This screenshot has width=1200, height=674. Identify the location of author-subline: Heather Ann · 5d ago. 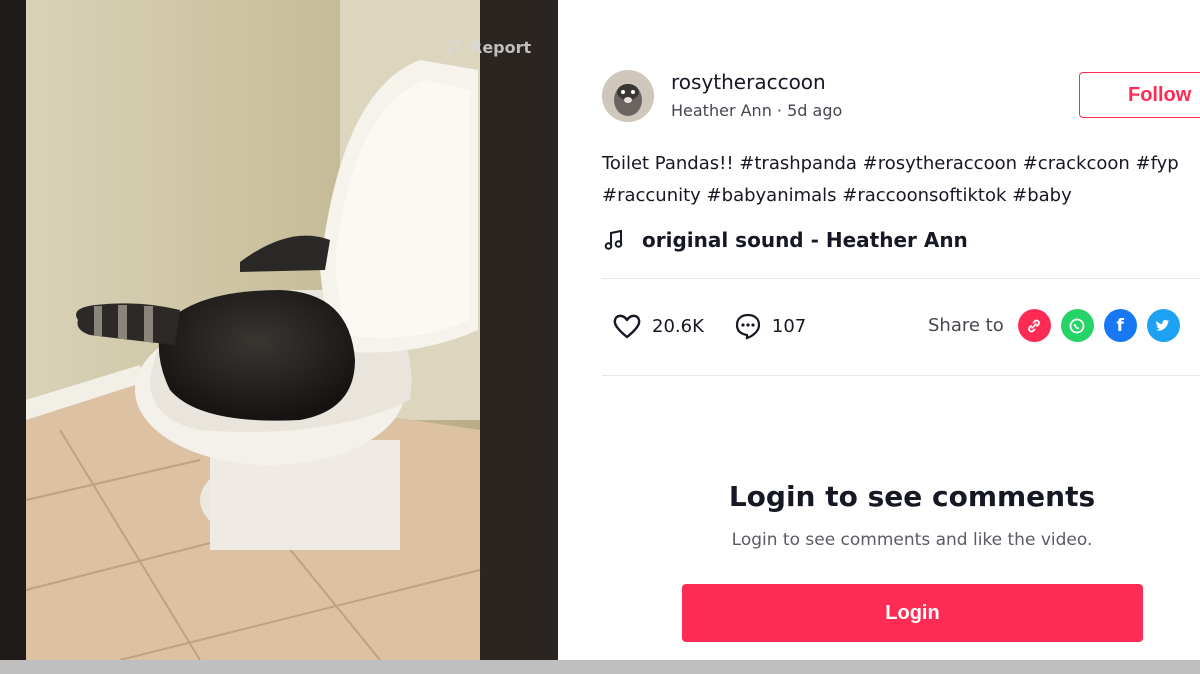
(756, 110).